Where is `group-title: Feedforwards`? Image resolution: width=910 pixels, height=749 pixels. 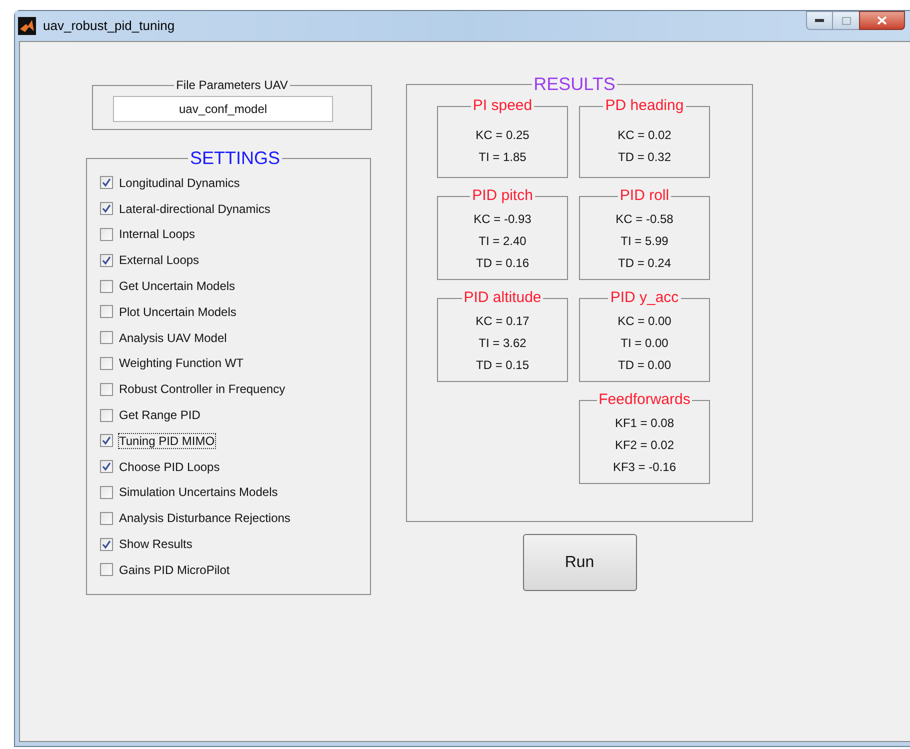 group-title: Feedforwards is located at coordinates (645, 400).